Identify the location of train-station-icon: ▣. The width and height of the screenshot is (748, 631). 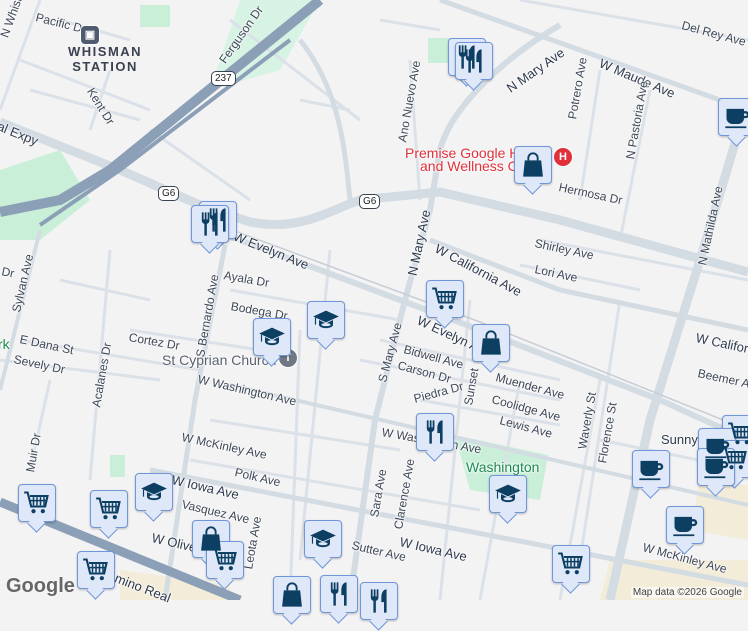
(90, 35).